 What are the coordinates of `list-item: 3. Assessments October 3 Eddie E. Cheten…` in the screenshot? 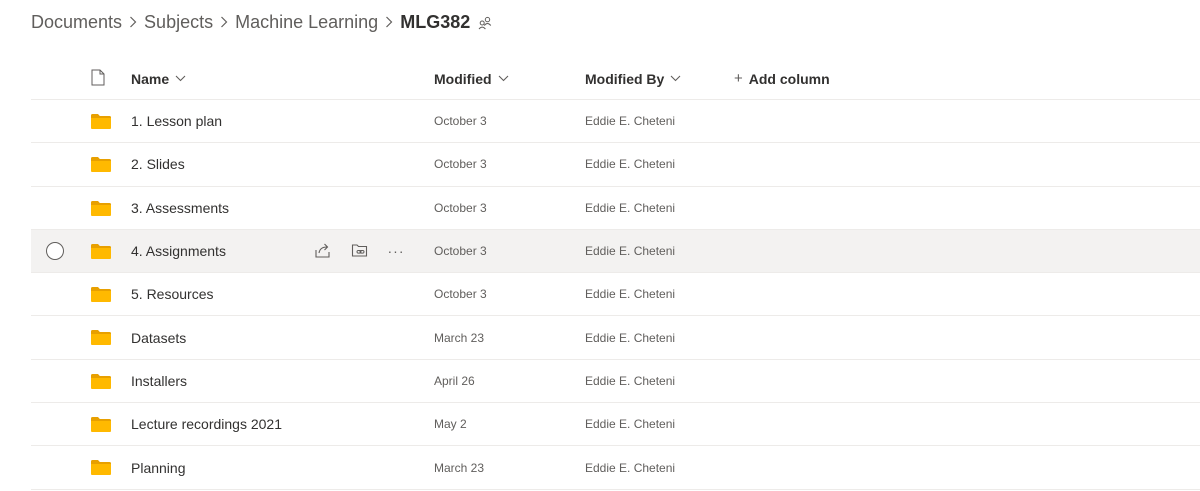 It's located at (615, 208).